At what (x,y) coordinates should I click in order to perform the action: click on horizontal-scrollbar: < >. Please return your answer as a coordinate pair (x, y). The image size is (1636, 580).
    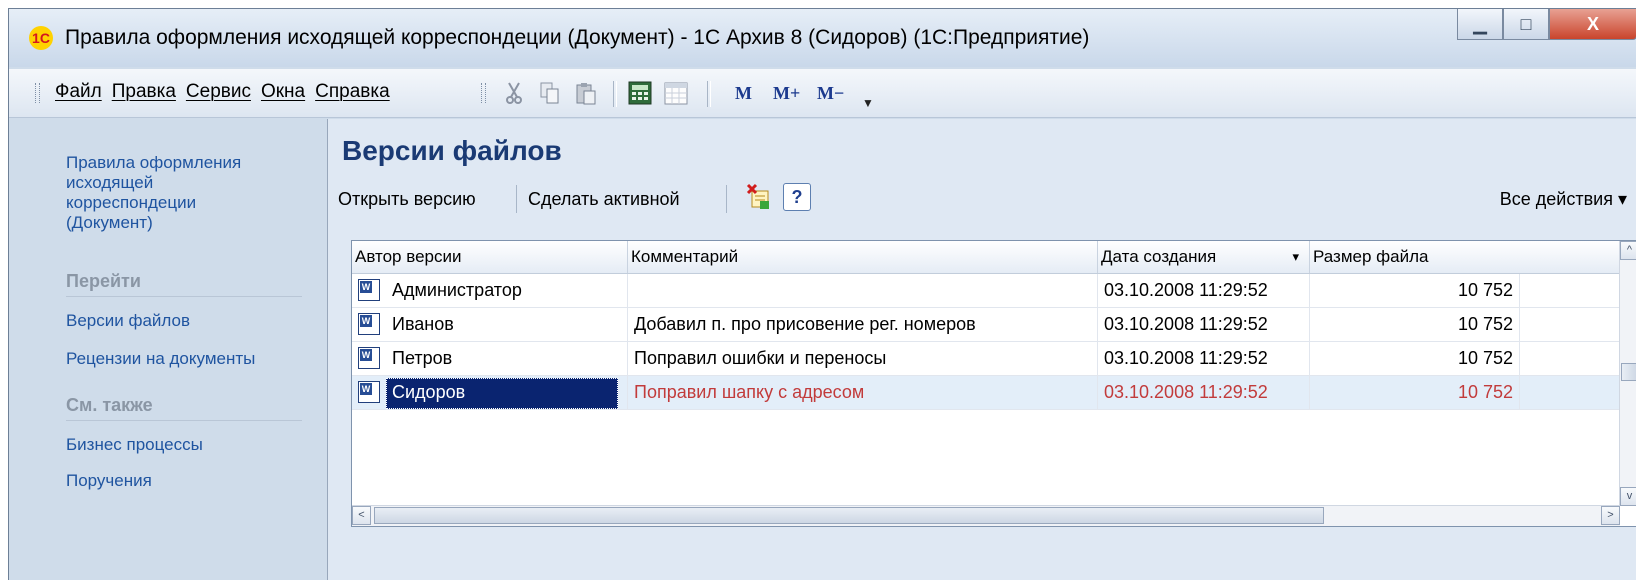
    Looking at the image, I should click on (986, 515).